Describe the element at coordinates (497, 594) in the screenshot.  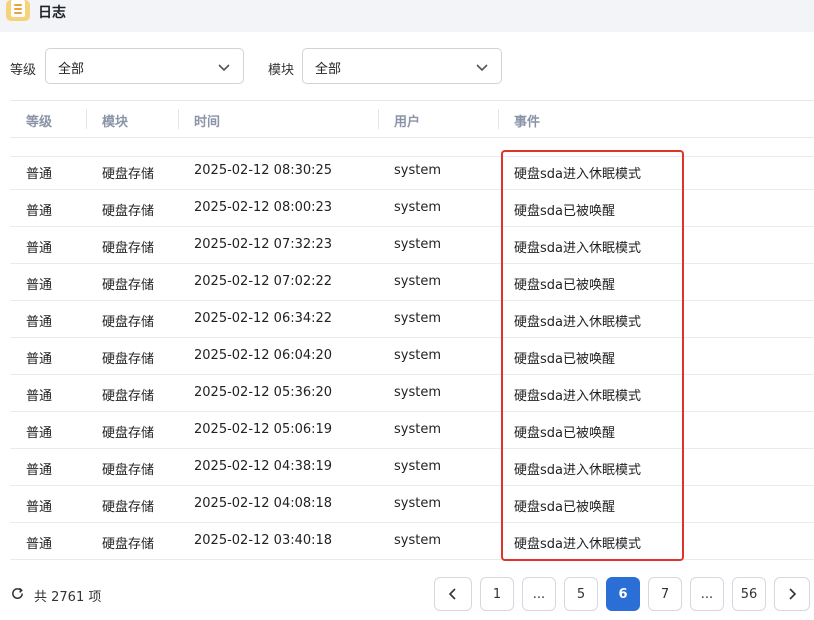
I see `page-button: 1` at that location.